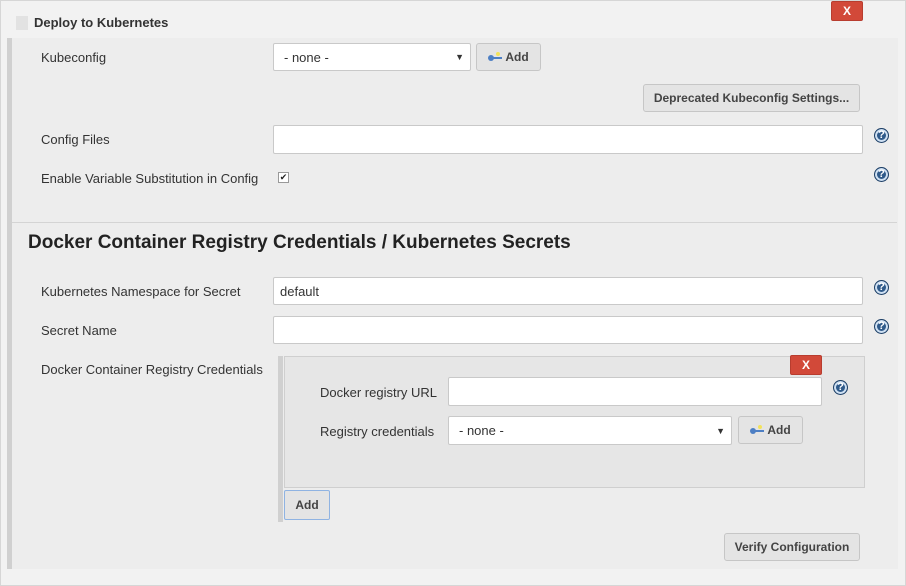  Describe the element at coordinates (568, 139) in the screenshot. I see `config-files-input` at that location.